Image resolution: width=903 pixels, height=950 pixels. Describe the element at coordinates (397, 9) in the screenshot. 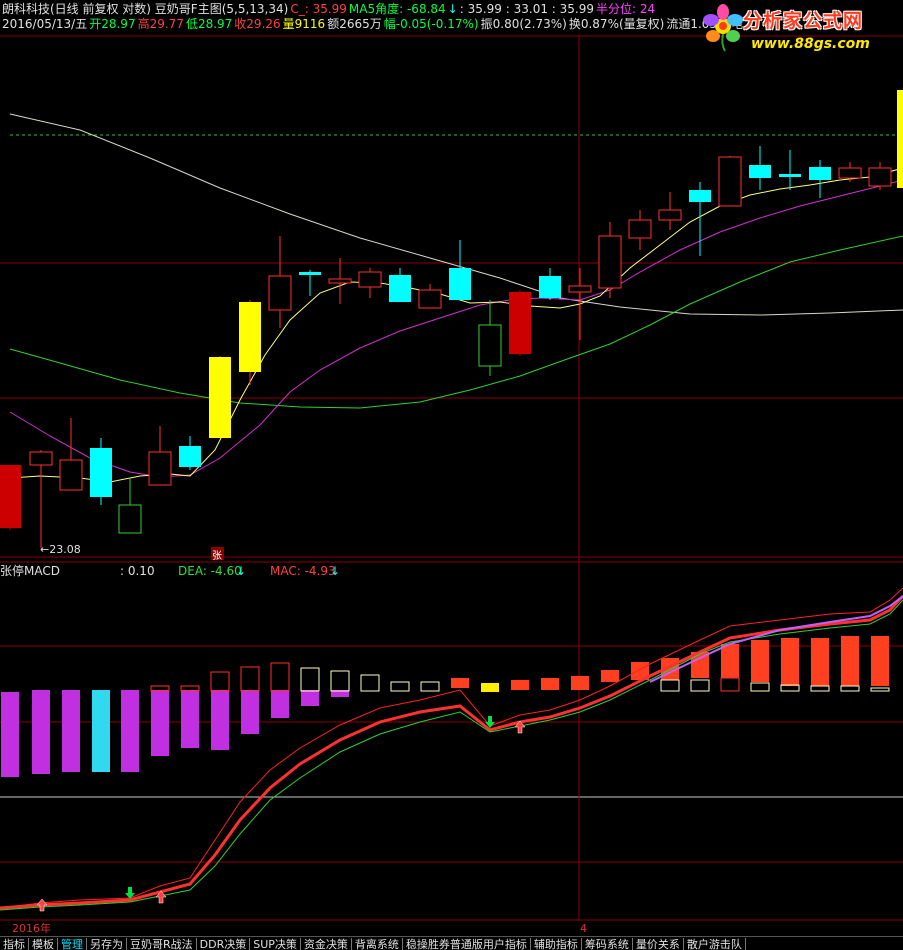

I see `header-field: MA5角度: -68.84` at that location.